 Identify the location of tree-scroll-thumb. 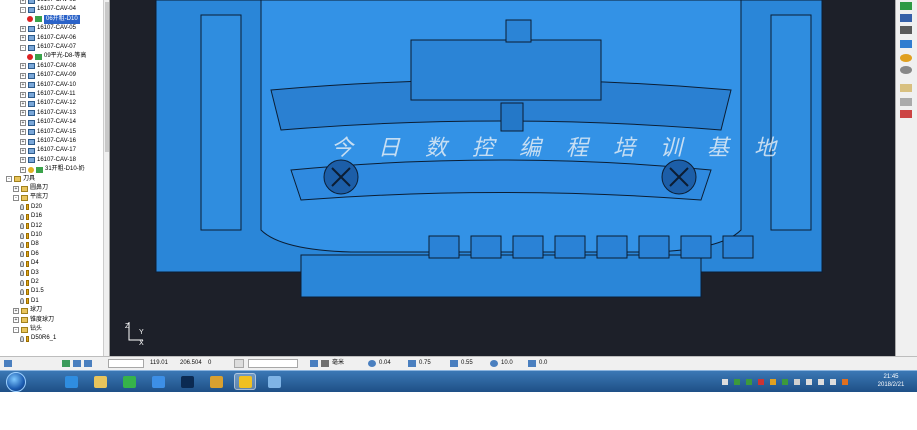
(107, 77).